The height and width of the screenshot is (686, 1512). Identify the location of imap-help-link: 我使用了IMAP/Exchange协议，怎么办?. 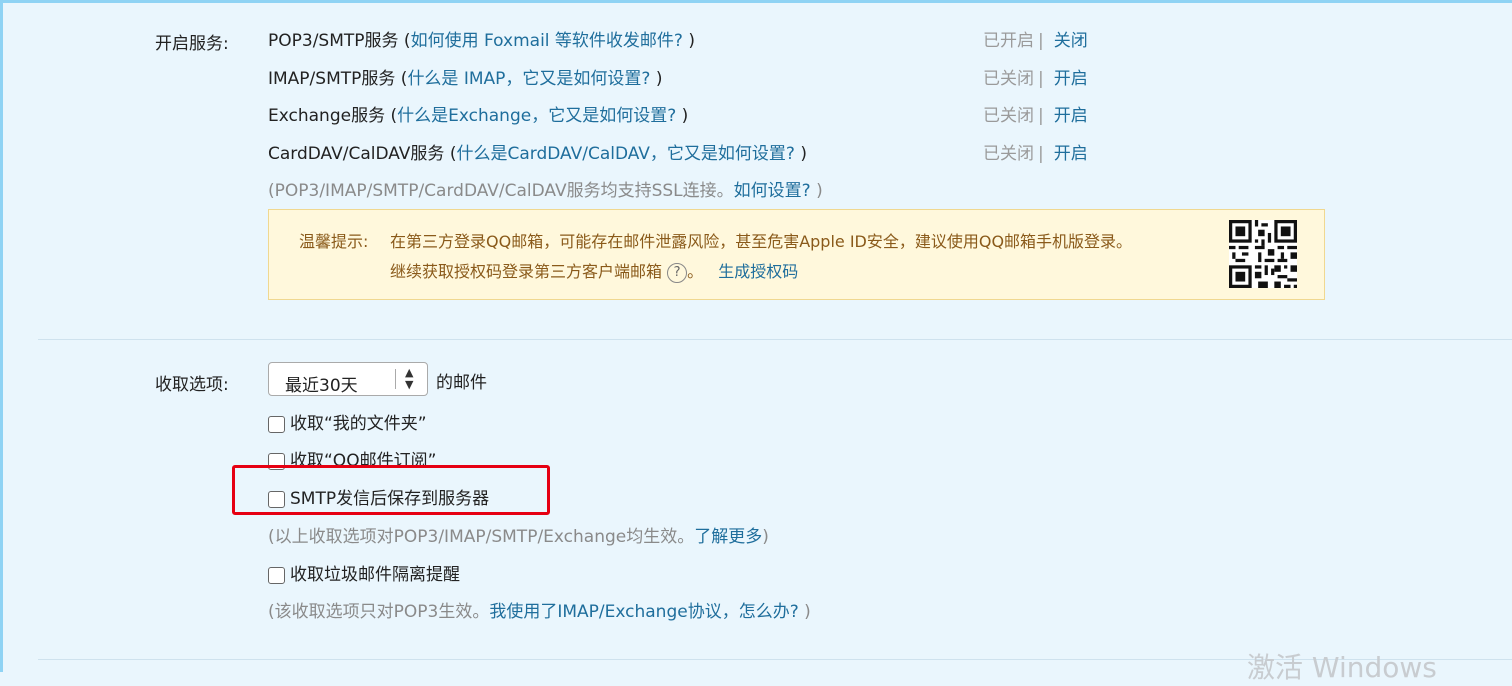
(643, 612).